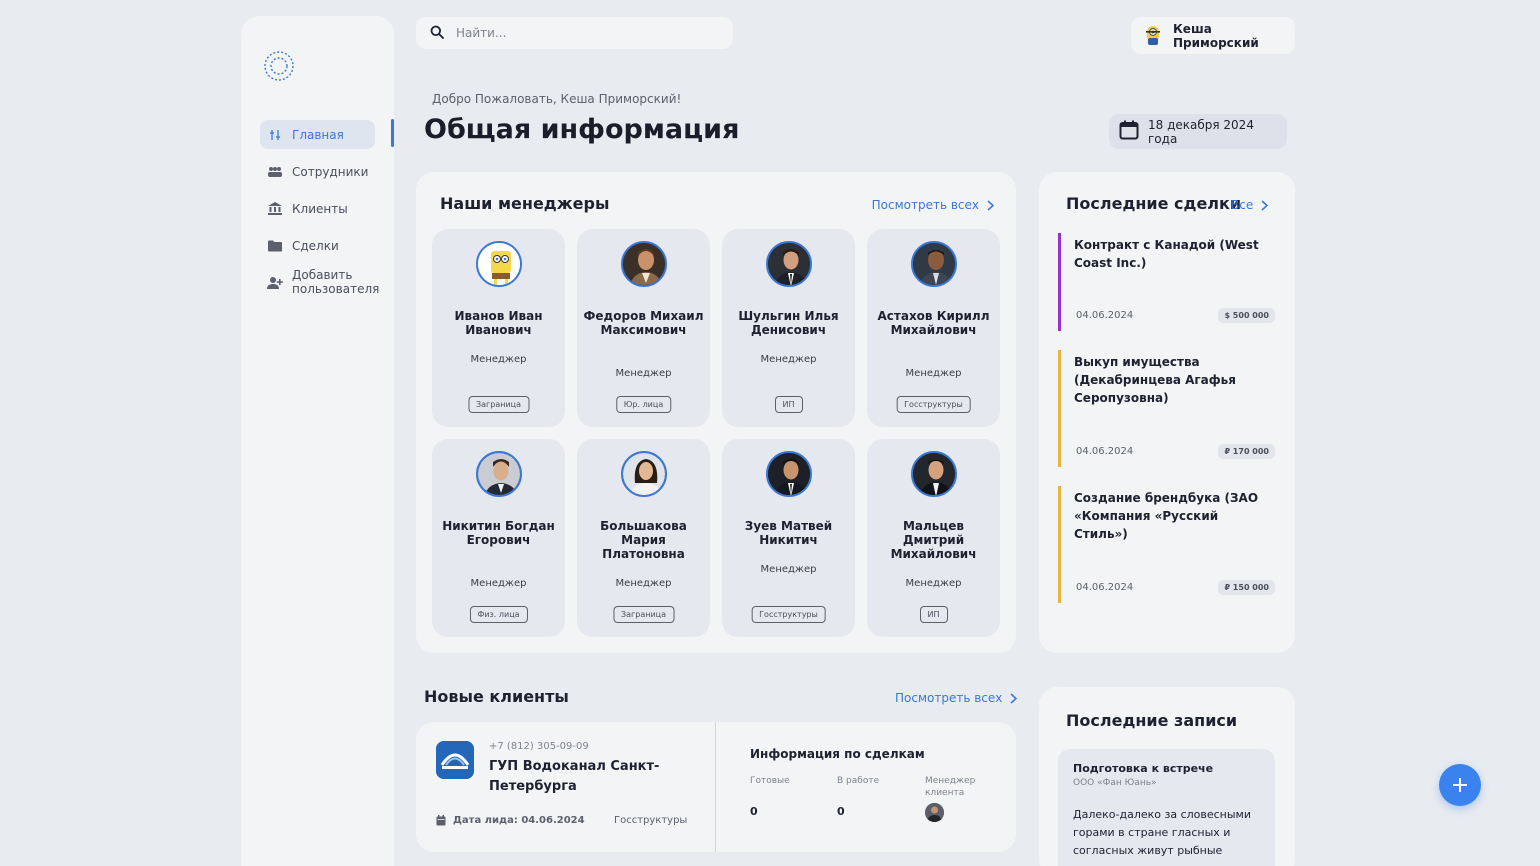 This screenshot has height=866, width=1540. What do you see at coordinates (841, 811) in the screenshot?
I see `in-work-value: 0` at bounding box center [841, 811].